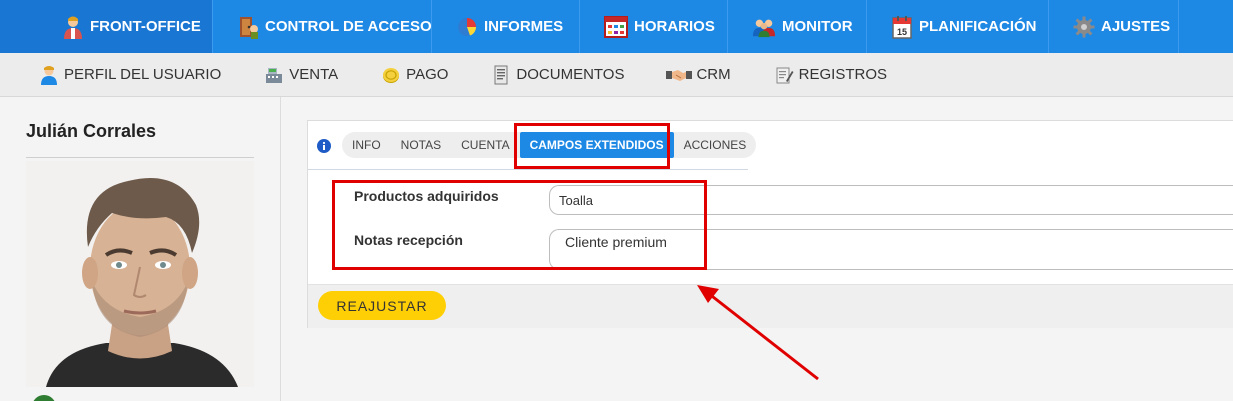 The image size is (1233, 401). I want to click on subnav-crm: CRM, so click(698, 75).